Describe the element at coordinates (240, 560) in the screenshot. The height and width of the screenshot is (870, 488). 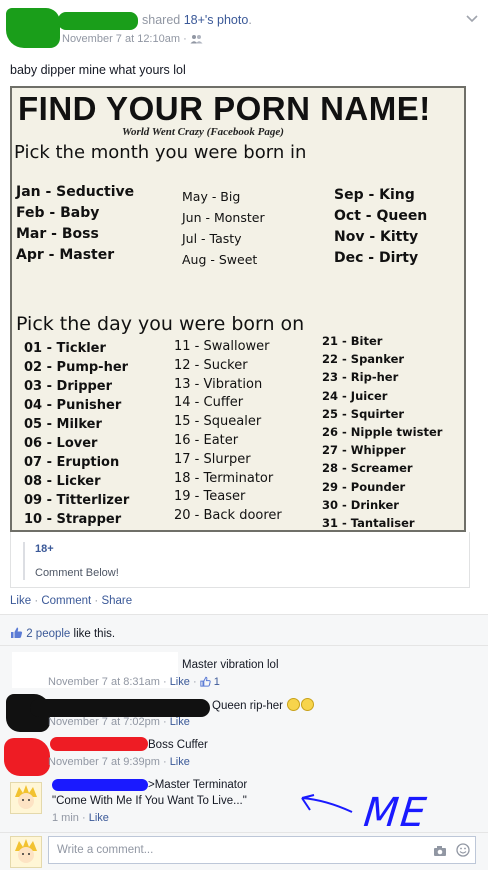
I see `shared-attribution-box: 18+ Comment Below!` at that location.